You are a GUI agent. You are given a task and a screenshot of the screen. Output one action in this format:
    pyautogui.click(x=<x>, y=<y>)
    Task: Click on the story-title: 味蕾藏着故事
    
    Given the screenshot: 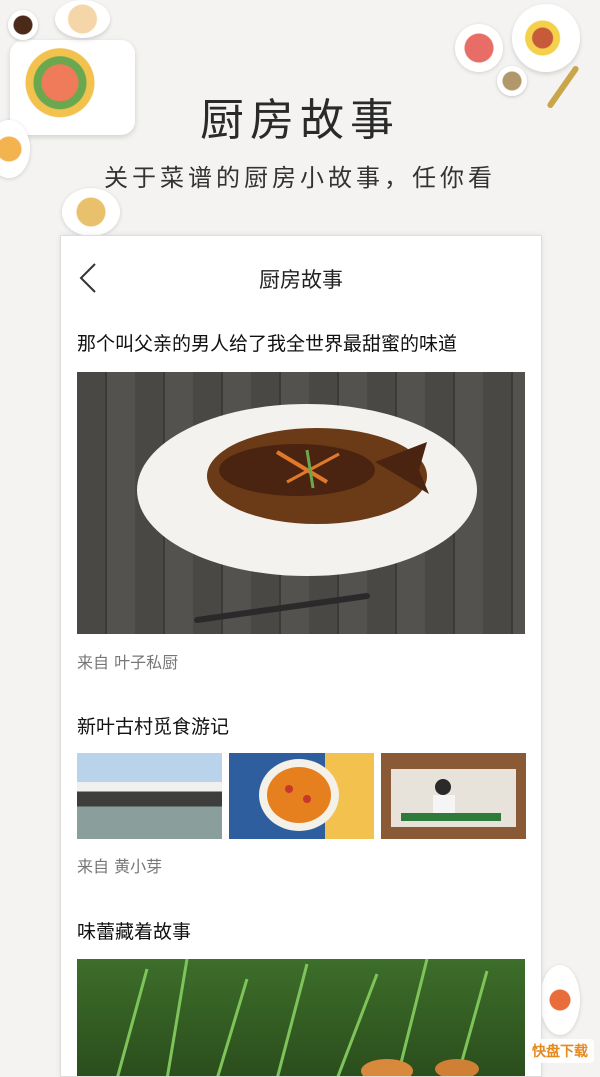 What is the action you would take?
    pyautogui.click(x=134, y=930)
    